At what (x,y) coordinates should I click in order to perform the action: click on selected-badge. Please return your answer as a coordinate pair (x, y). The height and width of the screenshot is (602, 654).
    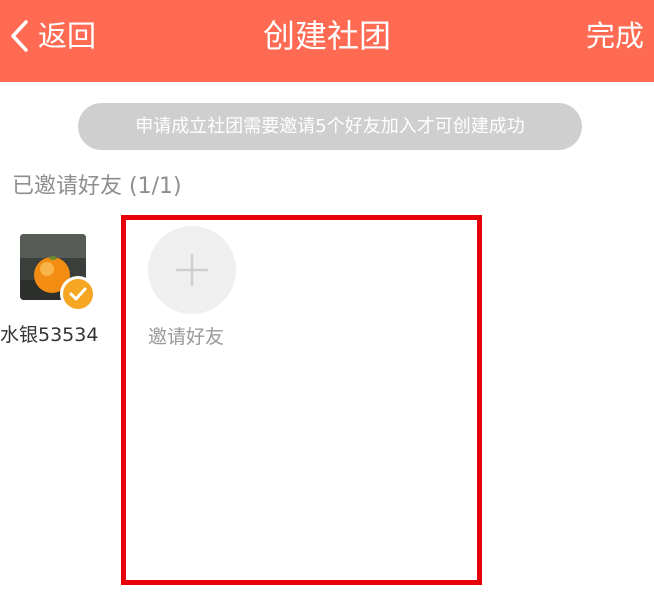
    Looking at the image, I should click on (78, 294).